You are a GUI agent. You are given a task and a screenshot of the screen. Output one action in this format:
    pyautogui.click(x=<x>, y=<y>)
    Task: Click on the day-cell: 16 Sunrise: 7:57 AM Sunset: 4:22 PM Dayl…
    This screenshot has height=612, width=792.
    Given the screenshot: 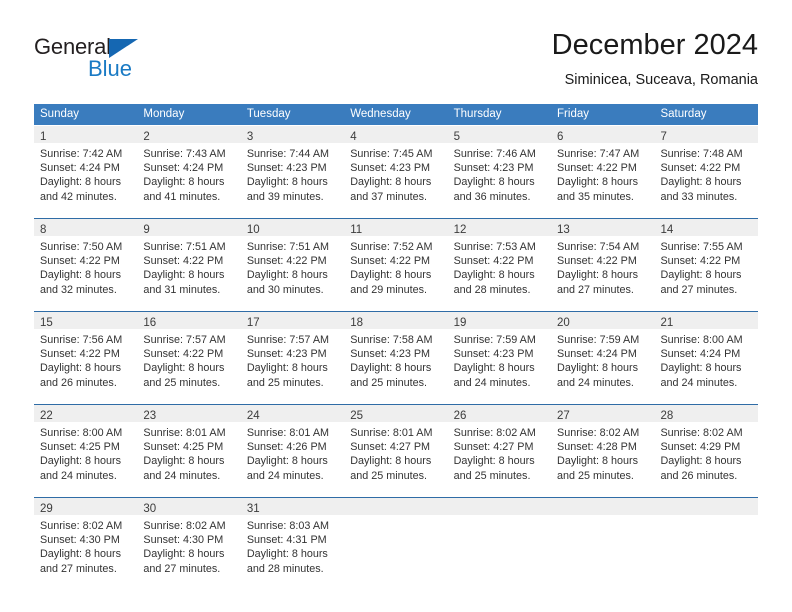 What is the action you would take?
    pyautogui.click(x=189, y=353)
    